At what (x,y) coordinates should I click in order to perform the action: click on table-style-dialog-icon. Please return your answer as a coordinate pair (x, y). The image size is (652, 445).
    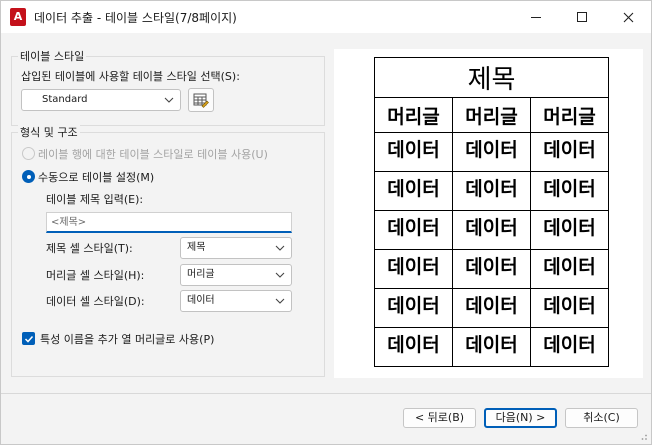
    Looking at the image, I should click on (201, 100).